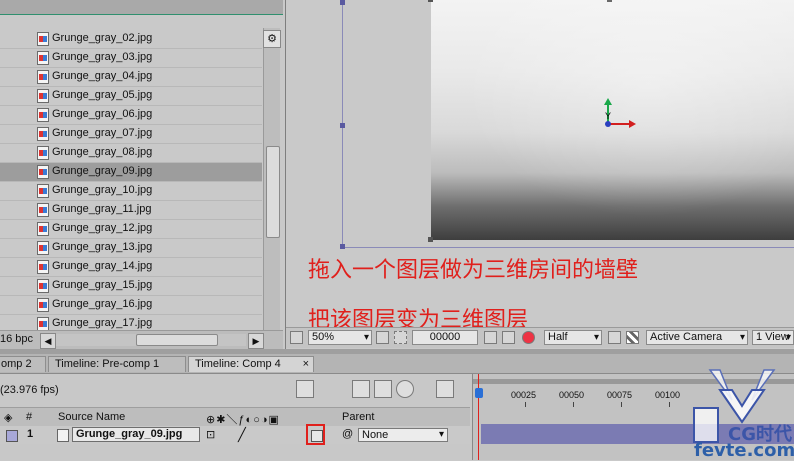 This screenshot has width=794, height=461. I want to click on flowchart-icon: ⚙, so click(272, 39).